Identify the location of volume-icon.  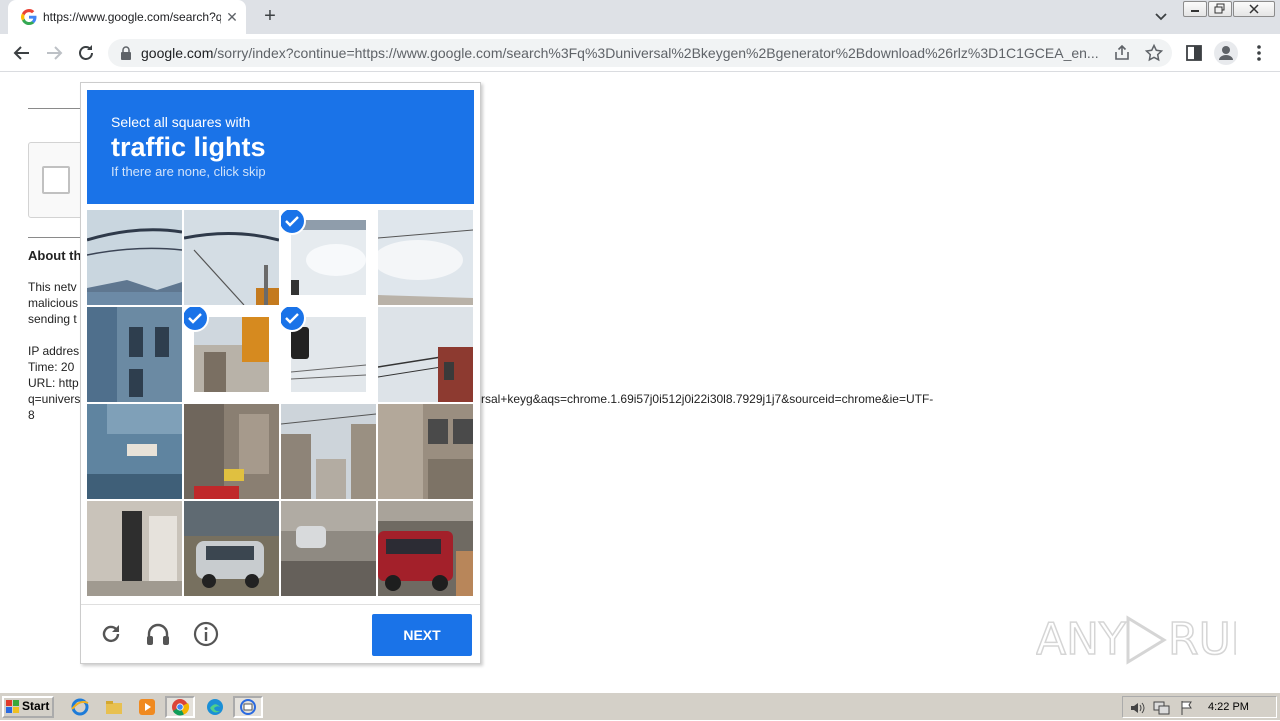
(1137, 708).